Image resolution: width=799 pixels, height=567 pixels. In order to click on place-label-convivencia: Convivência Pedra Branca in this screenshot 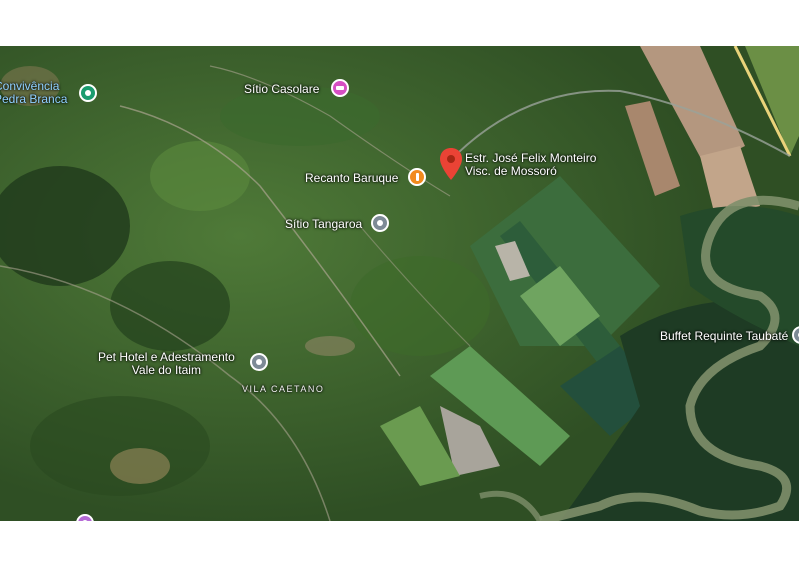, I will do `click(33, 93)`.